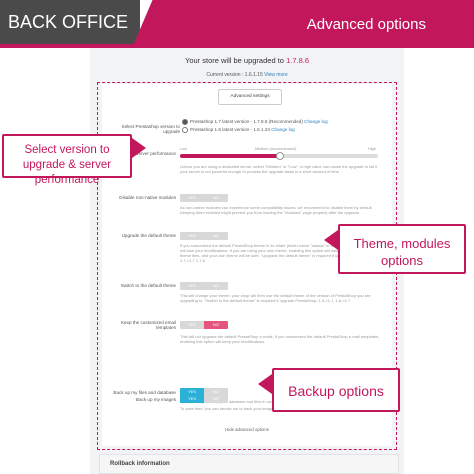  What do you see at coordinates (148, 235) in the screenshot?
I see `toggle-label: Upgrade the default theme` at bounding box center [148, 235].